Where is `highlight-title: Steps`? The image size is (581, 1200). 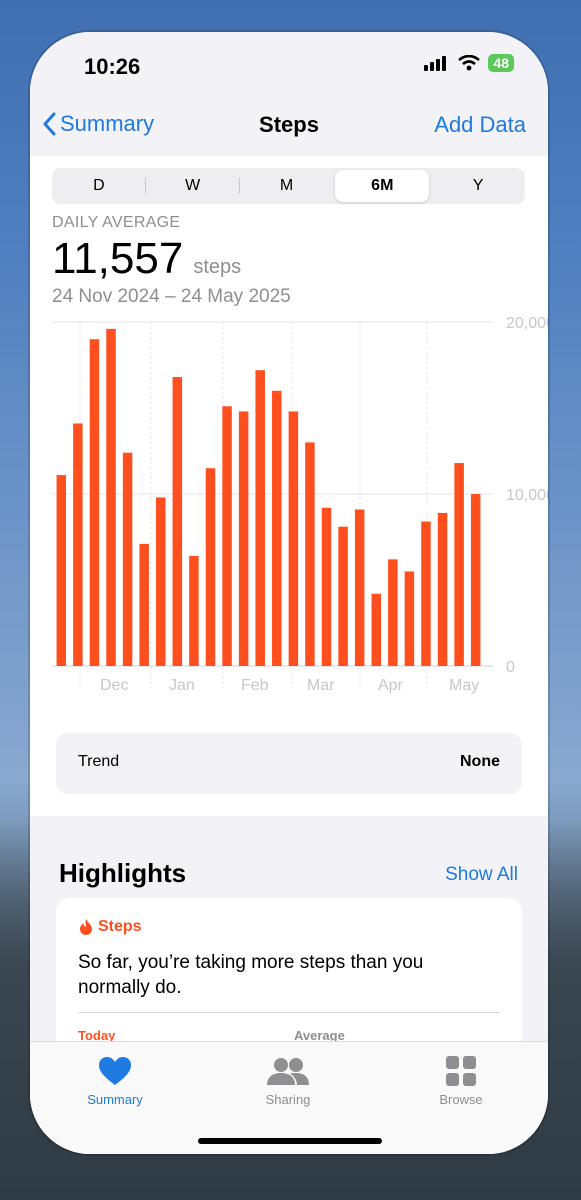 highlight-title: Steps is located at coordinates (120, 926).